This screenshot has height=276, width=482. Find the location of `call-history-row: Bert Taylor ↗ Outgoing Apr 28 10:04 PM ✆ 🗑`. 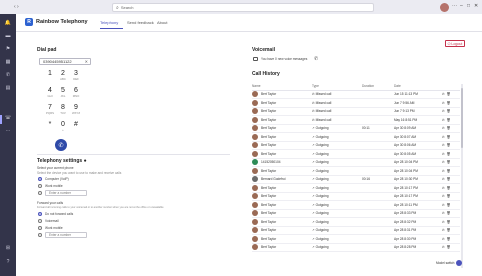

call-history-row: Bert Taylor ↗ Outgoing Apr 28 10:04 PM ✆ 🗑 is located at coordinates (356, 171).